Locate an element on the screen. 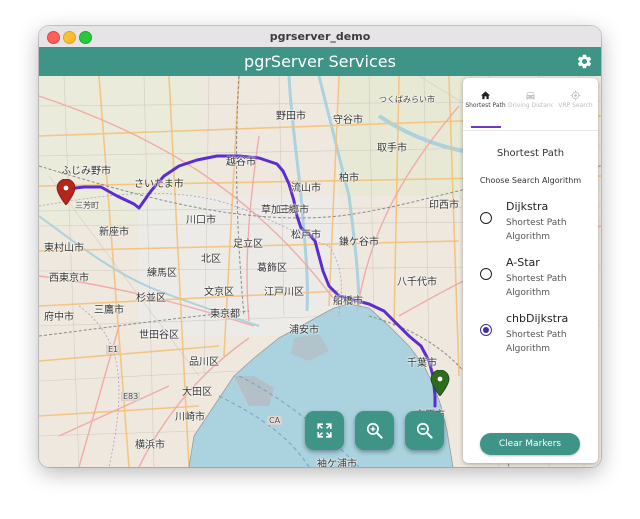 Image resolution: width=640 pixels, height=519 pixels. radio-button-selected is located at coordinates (486, 330).